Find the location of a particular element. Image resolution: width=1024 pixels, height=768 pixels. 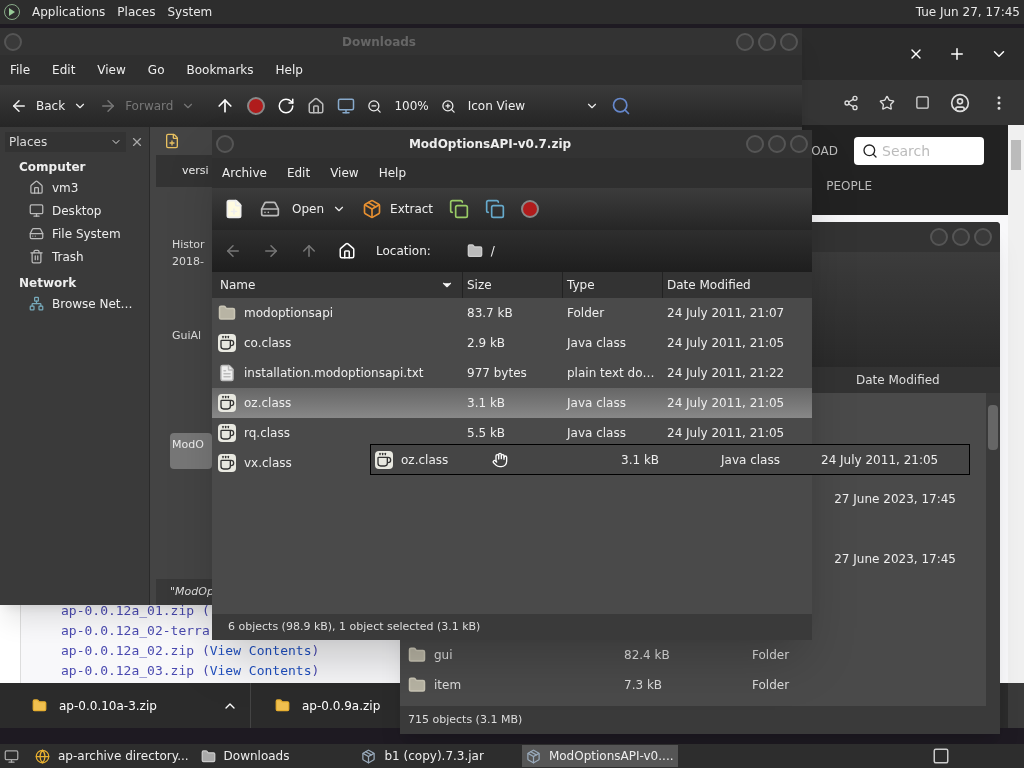

sidebar-heading: Computer is located at coordinates (53, 167).